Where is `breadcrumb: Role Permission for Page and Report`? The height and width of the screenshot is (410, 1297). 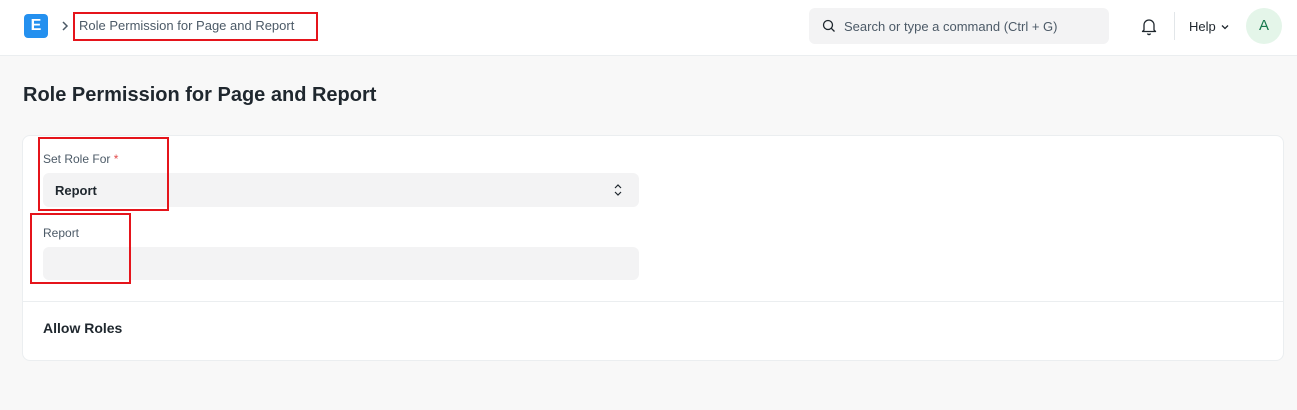 breadcrumb: Role Permission for Page and Report is located at coordinates (186, 26).